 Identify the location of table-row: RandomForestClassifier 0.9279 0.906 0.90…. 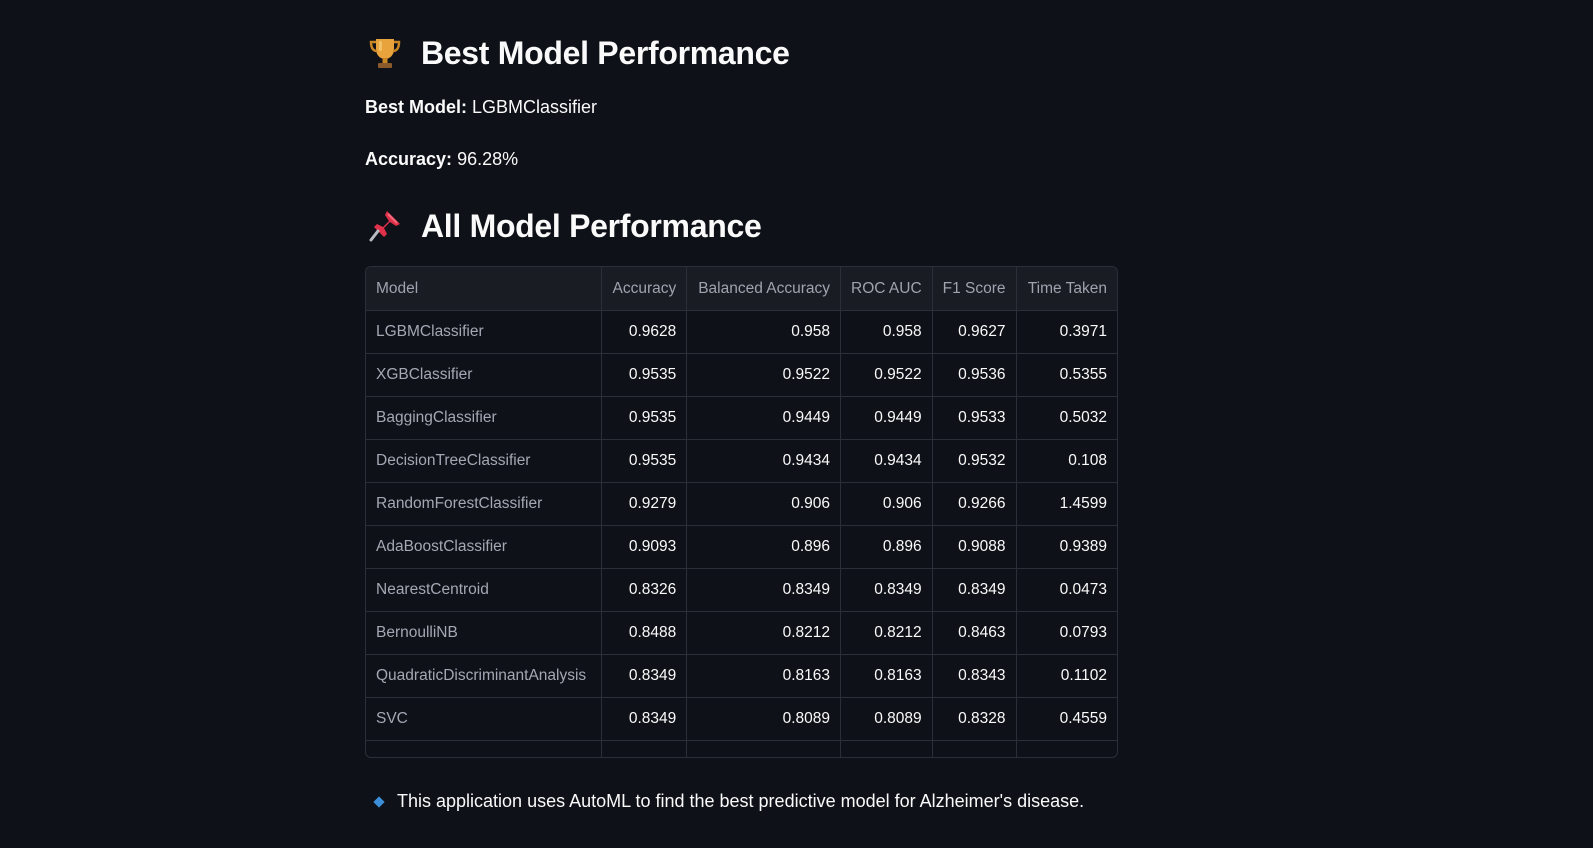
(741, 504).